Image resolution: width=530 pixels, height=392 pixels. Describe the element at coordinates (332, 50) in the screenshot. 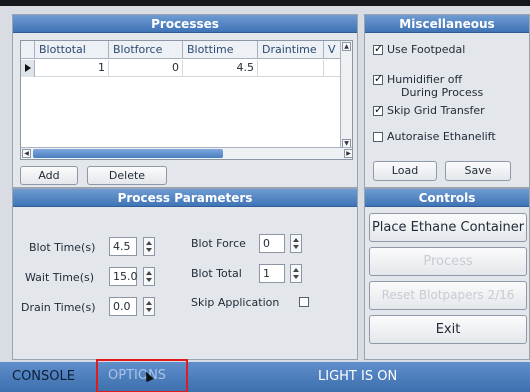

I see `column-header-v: V` at that location.